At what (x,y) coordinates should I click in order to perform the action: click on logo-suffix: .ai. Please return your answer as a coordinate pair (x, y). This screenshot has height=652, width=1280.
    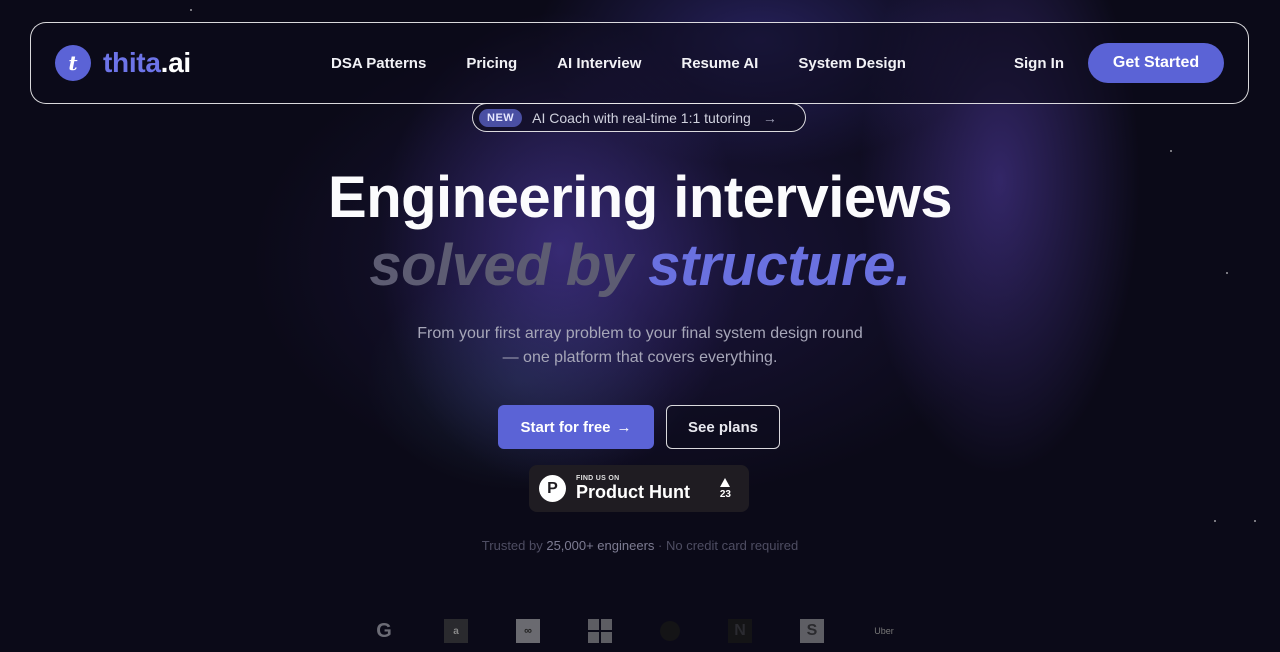
    Looking at the image, I should click on (176, 62).